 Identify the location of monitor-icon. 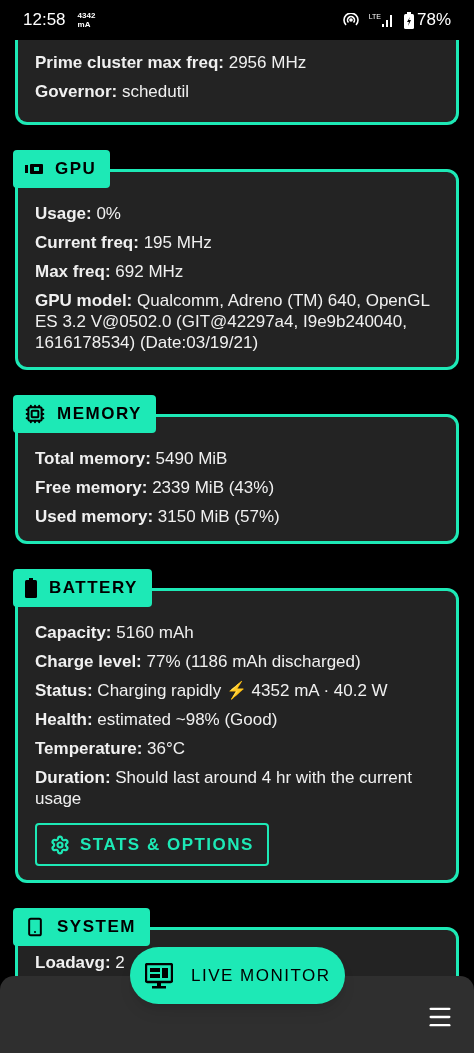
(159, 975).